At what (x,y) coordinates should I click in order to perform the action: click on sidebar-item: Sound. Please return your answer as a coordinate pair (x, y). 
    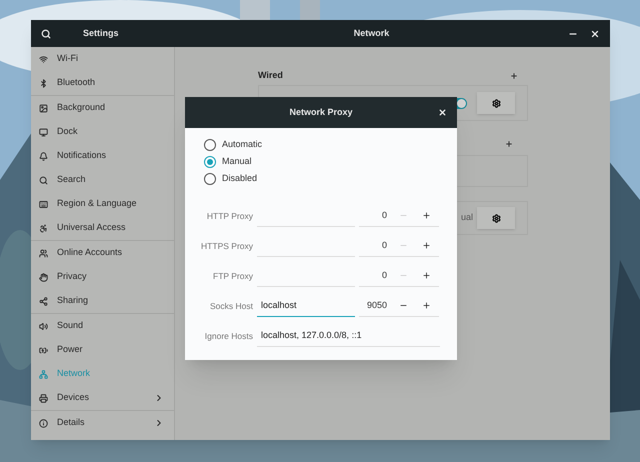
    Looking at the image, I should click on (102, 326).